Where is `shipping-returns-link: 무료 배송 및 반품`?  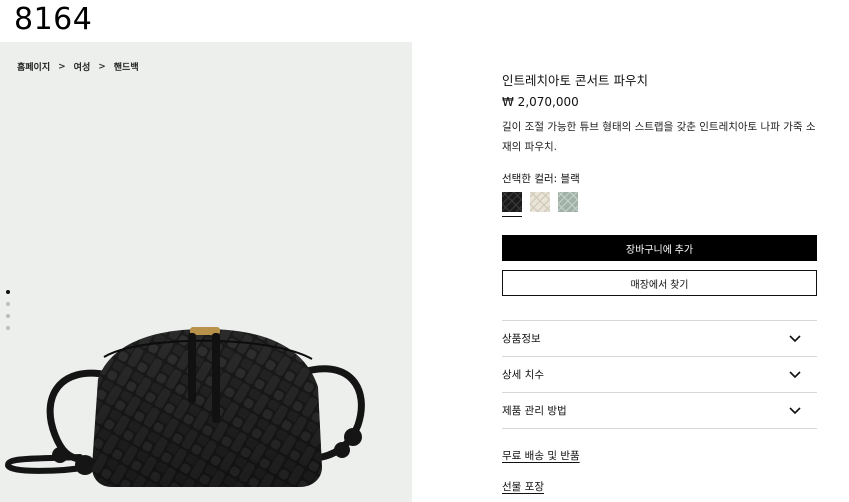 shipping-returns-link: 무료 배송 및 반품 is located at coordinates (541, 455).